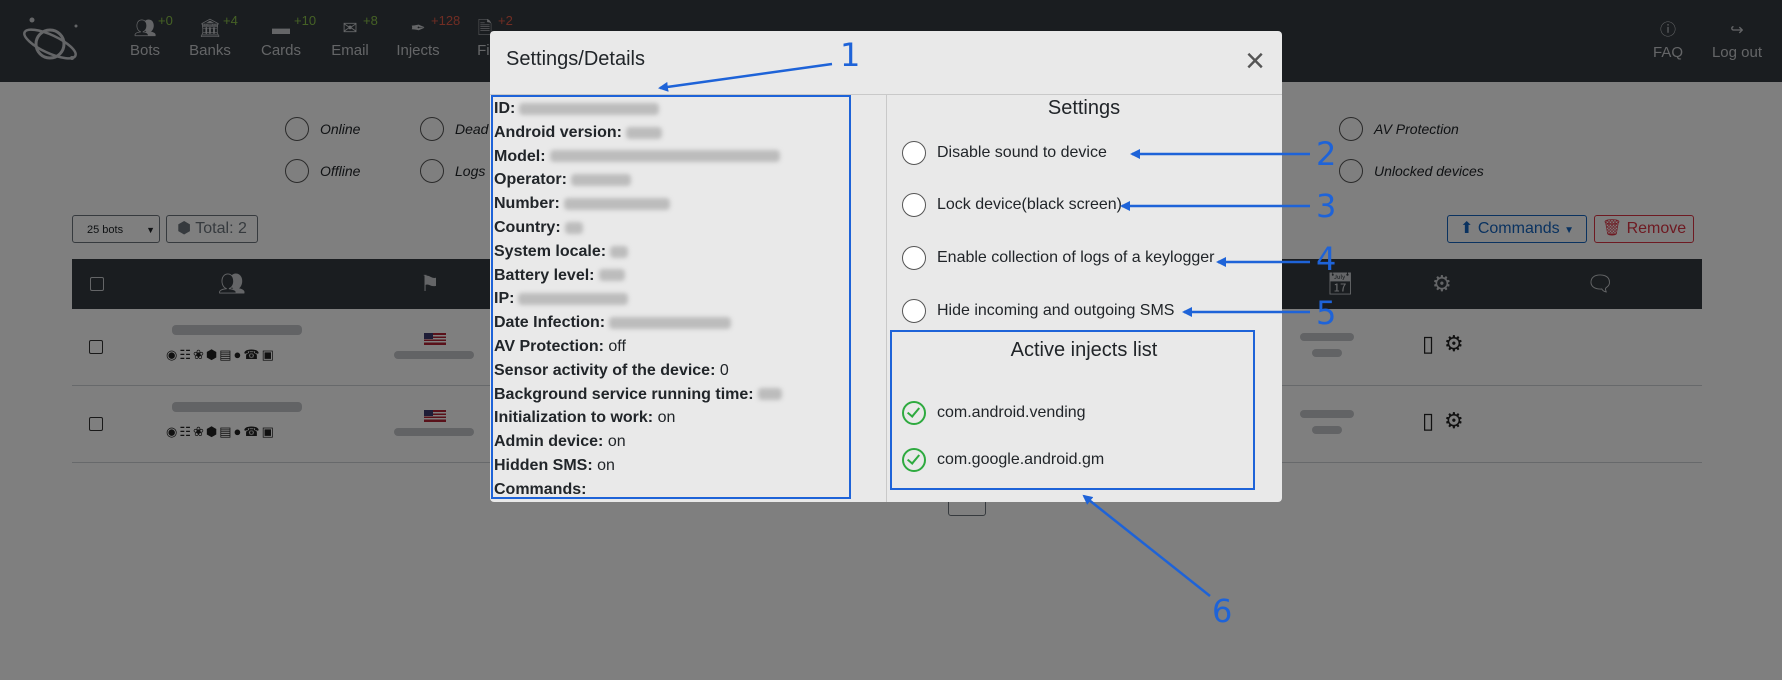  What do you see at coordinates (1326, 154) in the screenshot?
I see `annotation-2: 2` at bounding box center [1326, 154].